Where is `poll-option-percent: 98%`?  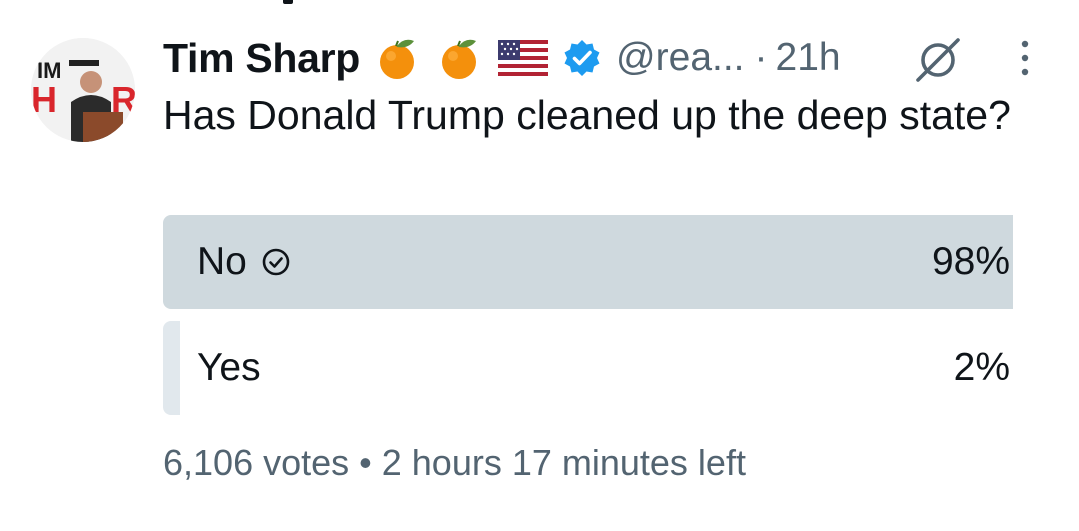 poll-option-percent: 98% is located at coordinates (970, 261).